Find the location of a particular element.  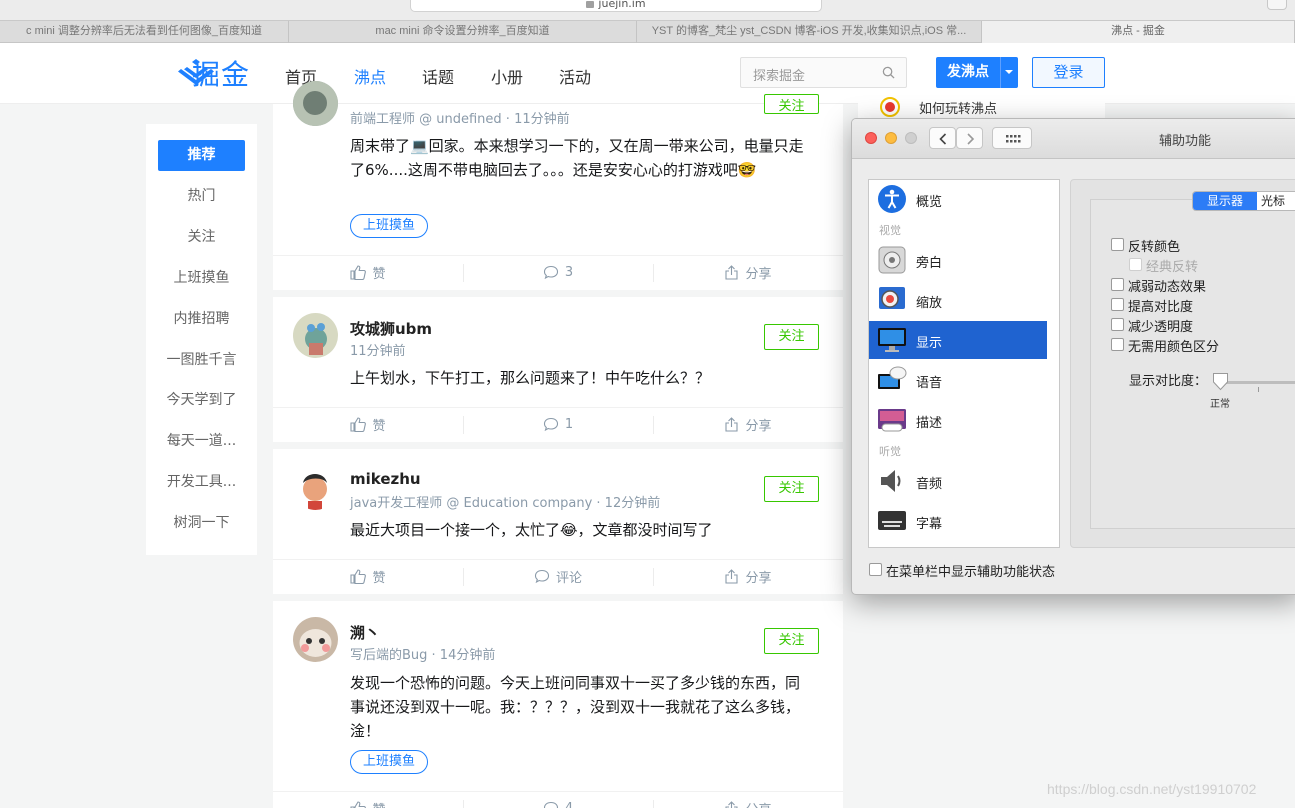

list-item-label: 字幕 is located at coordinates (929, 524).